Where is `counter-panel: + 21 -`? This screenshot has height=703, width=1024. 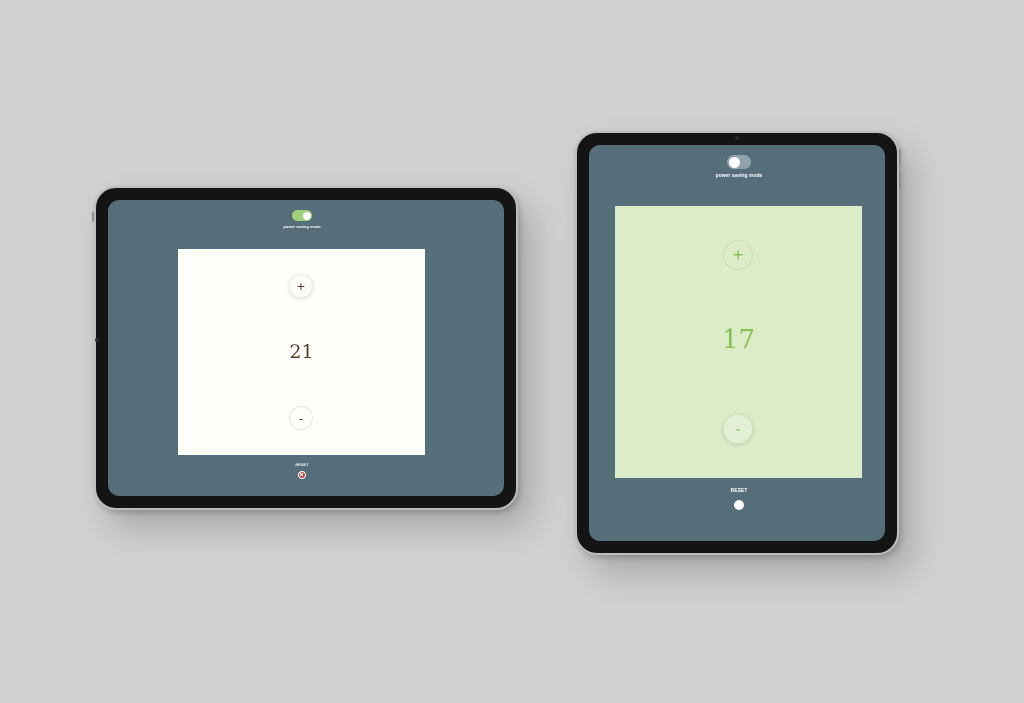
counter-panel: + 21 - is located at coordinates (301, 352).